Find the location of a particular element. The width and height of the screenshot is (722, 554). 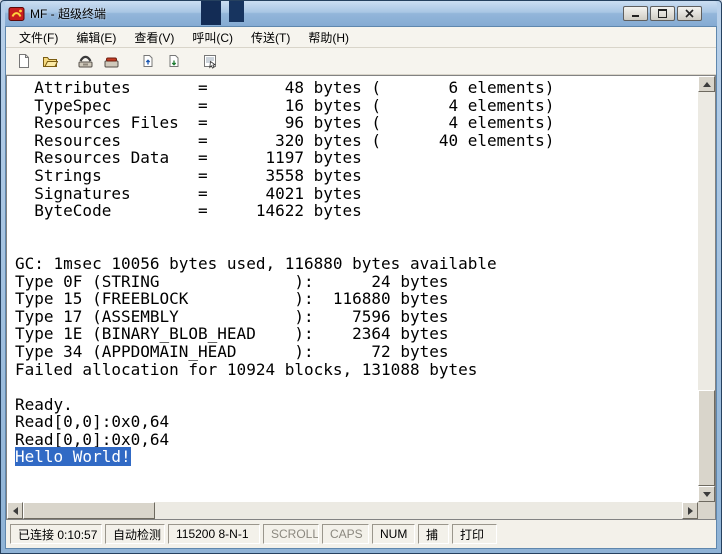

vertical-scroll-track is located at coordinates (706, 289).